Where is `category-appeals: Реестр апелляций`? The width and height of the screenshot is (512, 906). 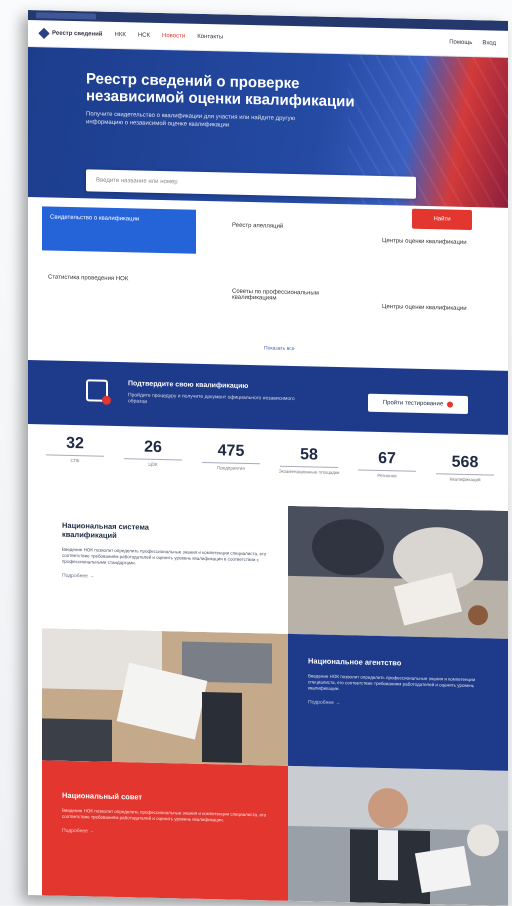 category-appeals: Реестр апелляций is located at coordinates (292, 227).